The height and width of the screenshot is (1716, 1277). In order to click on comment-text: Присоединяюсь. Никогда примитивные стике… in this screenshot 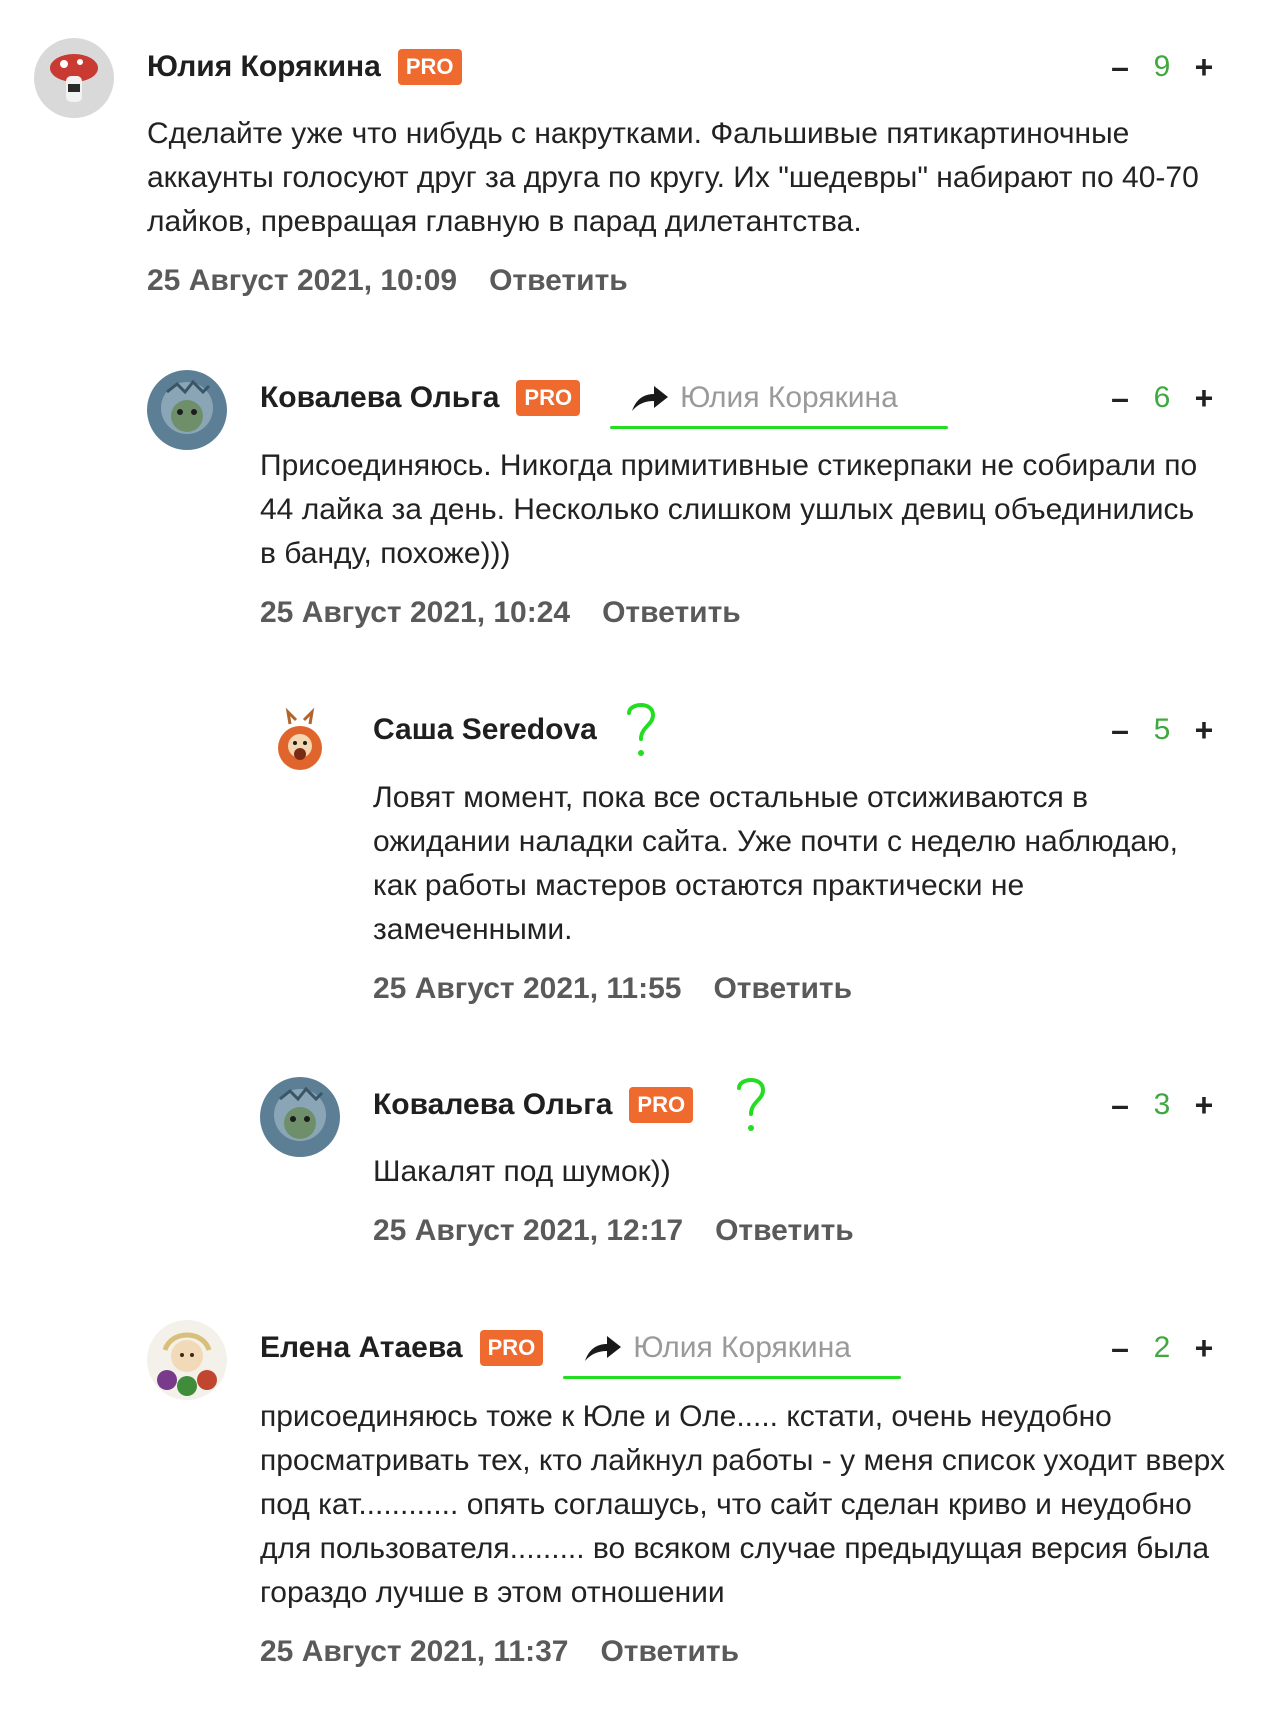, I will do `click(729, 509)`.